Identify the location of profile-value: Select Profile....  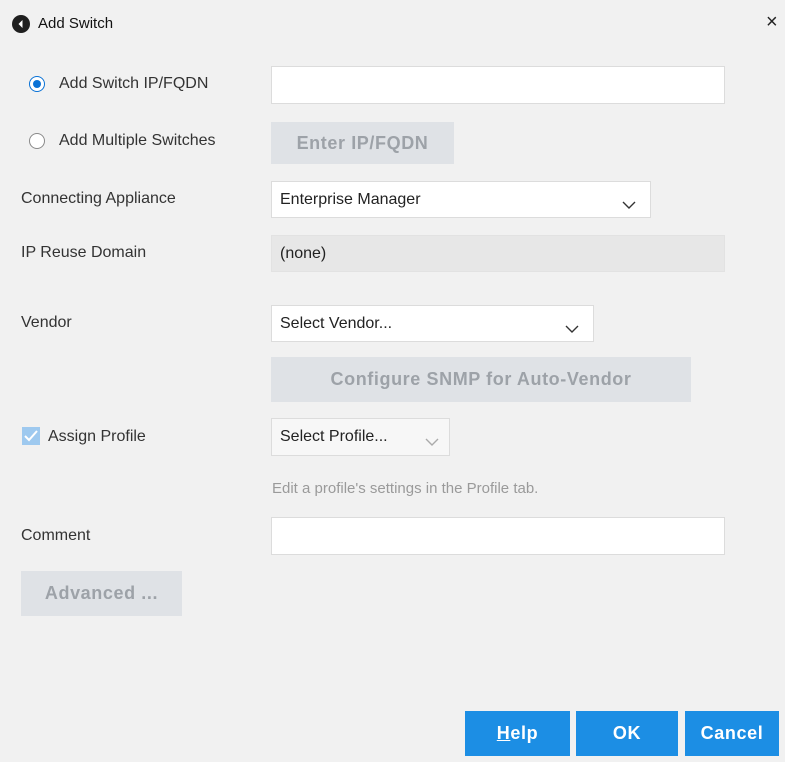
(334, 436).